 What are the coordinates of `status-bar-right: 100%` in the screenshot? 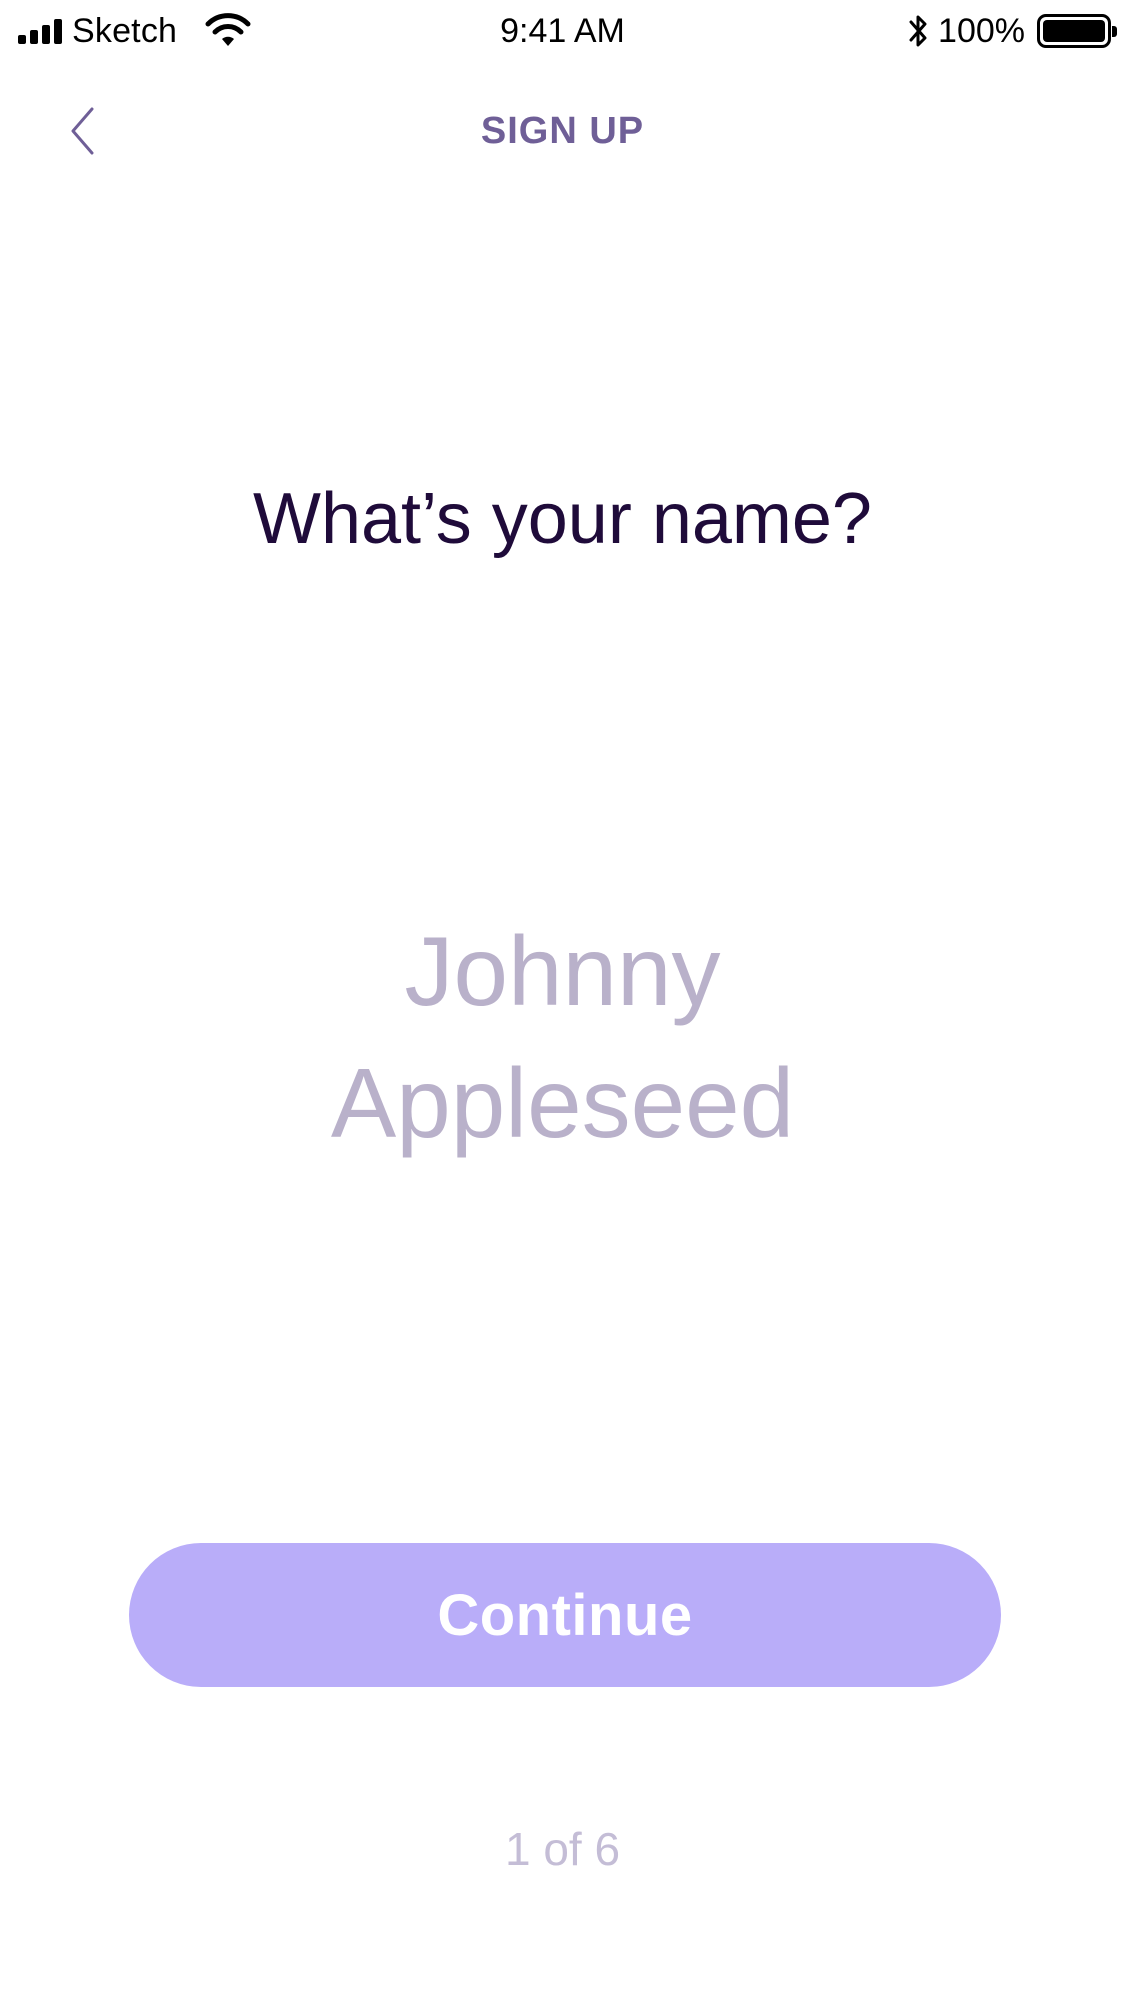 It's located at (1011, 31).